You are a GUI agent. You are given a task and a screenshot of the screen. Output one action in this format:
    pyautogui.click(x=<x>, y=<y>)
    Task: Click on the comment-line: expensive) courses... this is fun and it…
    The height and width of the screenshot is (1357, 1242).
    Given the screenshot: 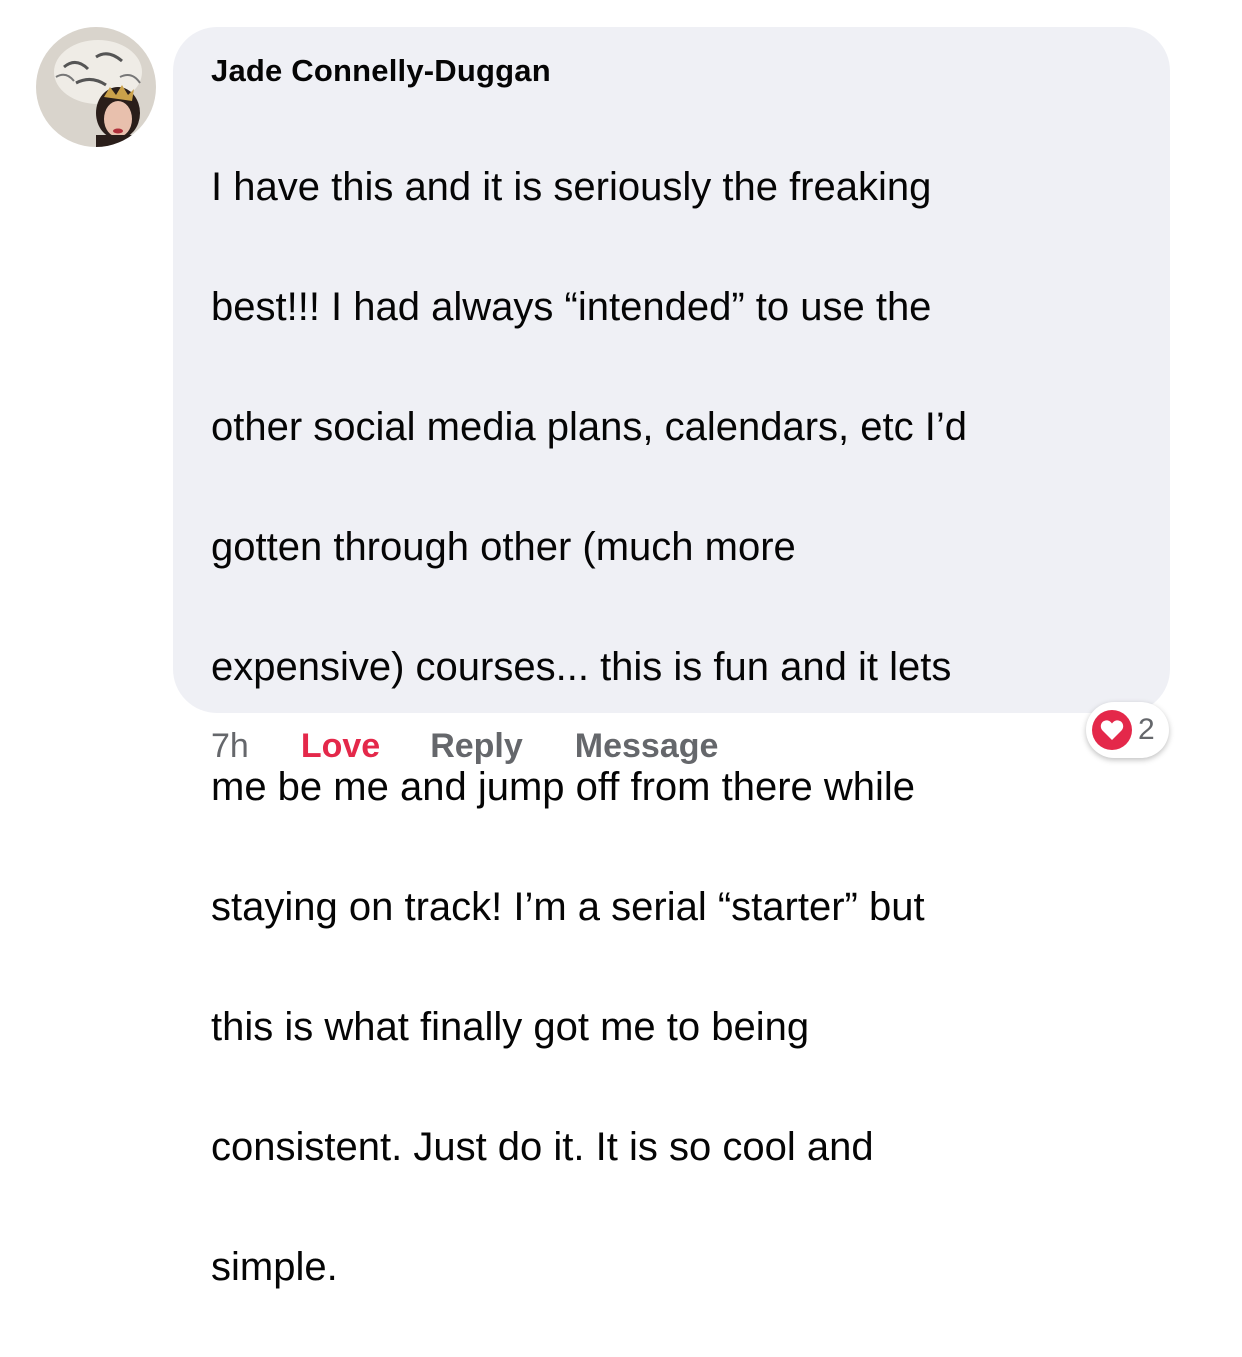 What is the action you would take?
    pyautogui.click(x=581, y=667)
    